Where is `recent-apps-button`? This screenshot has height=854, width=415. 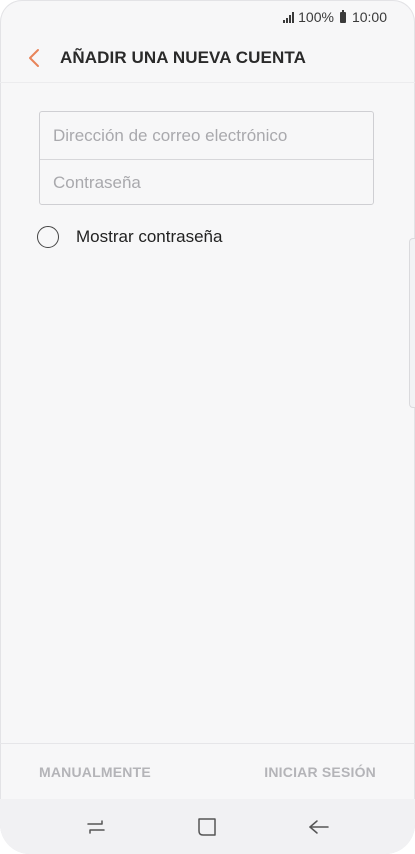 recent-apps-button is located at coordinates (96, 827).